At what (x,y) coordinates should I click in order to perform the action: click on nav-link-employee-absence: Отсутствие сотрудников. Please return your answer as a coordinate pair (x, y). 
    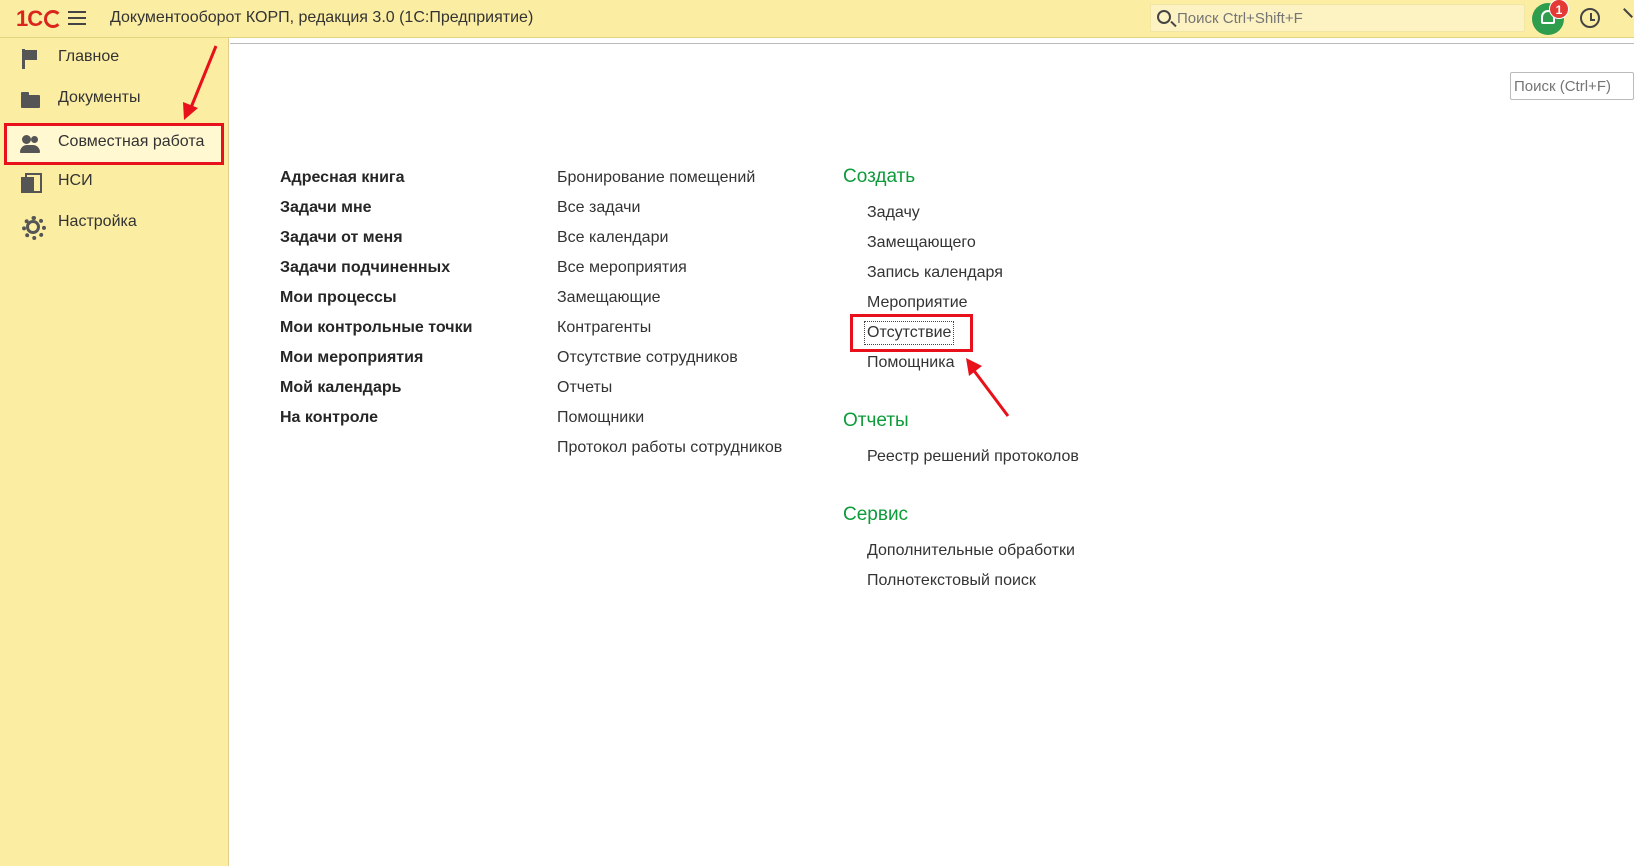
    Looking at the image, I should click on (669, 361).